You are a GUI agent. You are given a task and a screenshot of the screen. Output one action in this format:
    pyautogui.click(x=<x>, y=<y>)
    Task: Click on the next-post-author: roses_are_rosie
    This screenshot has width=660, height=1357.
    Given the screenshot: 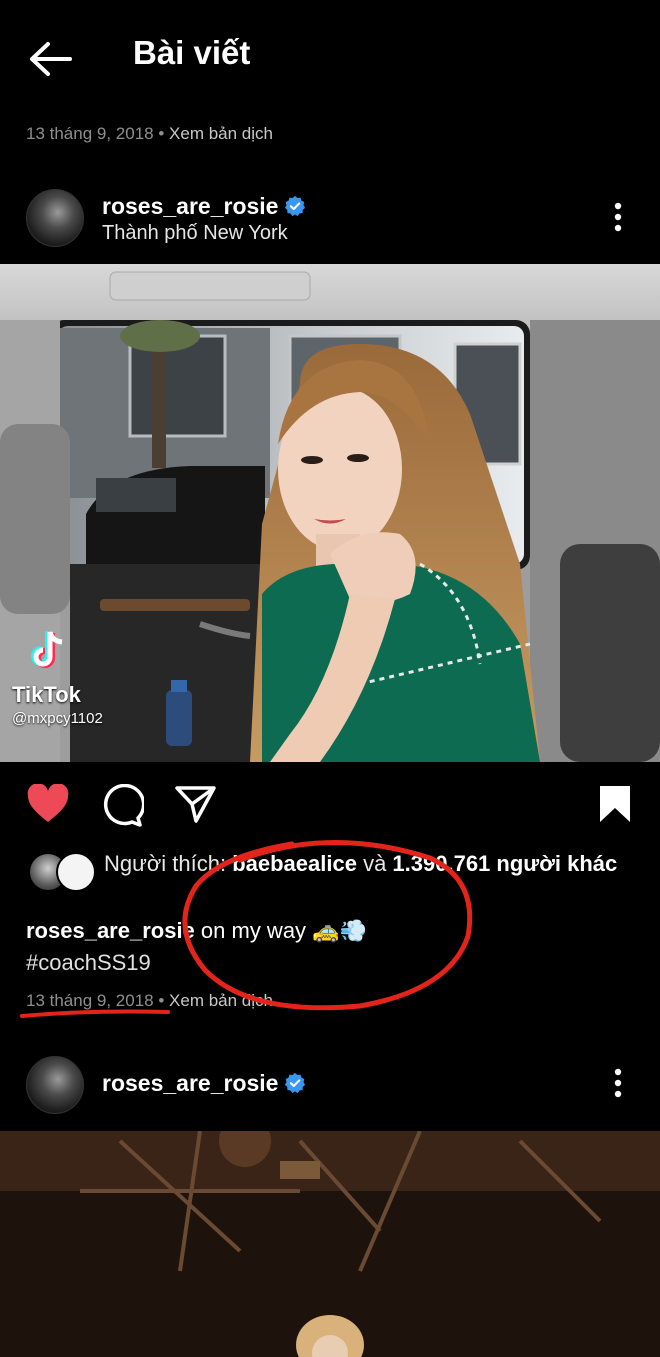 What is the action you would take?
    pyautogui.click(x=204, y=1083)
    